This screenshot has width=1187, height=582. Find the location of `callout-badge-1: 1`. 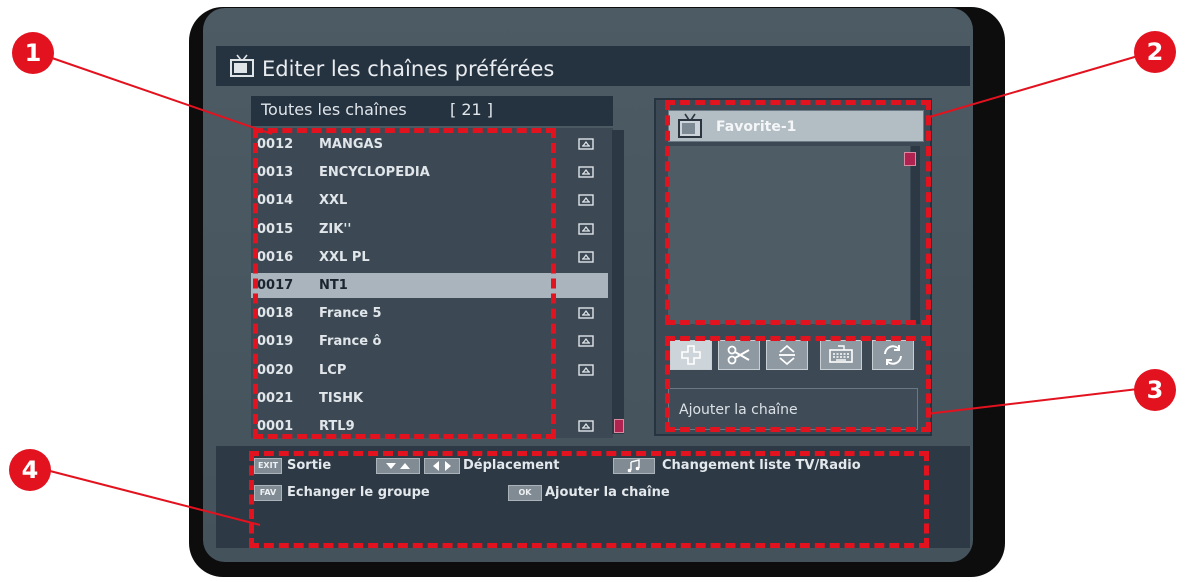

callout-badge-1: 1 is located at coordinates (33, 53).